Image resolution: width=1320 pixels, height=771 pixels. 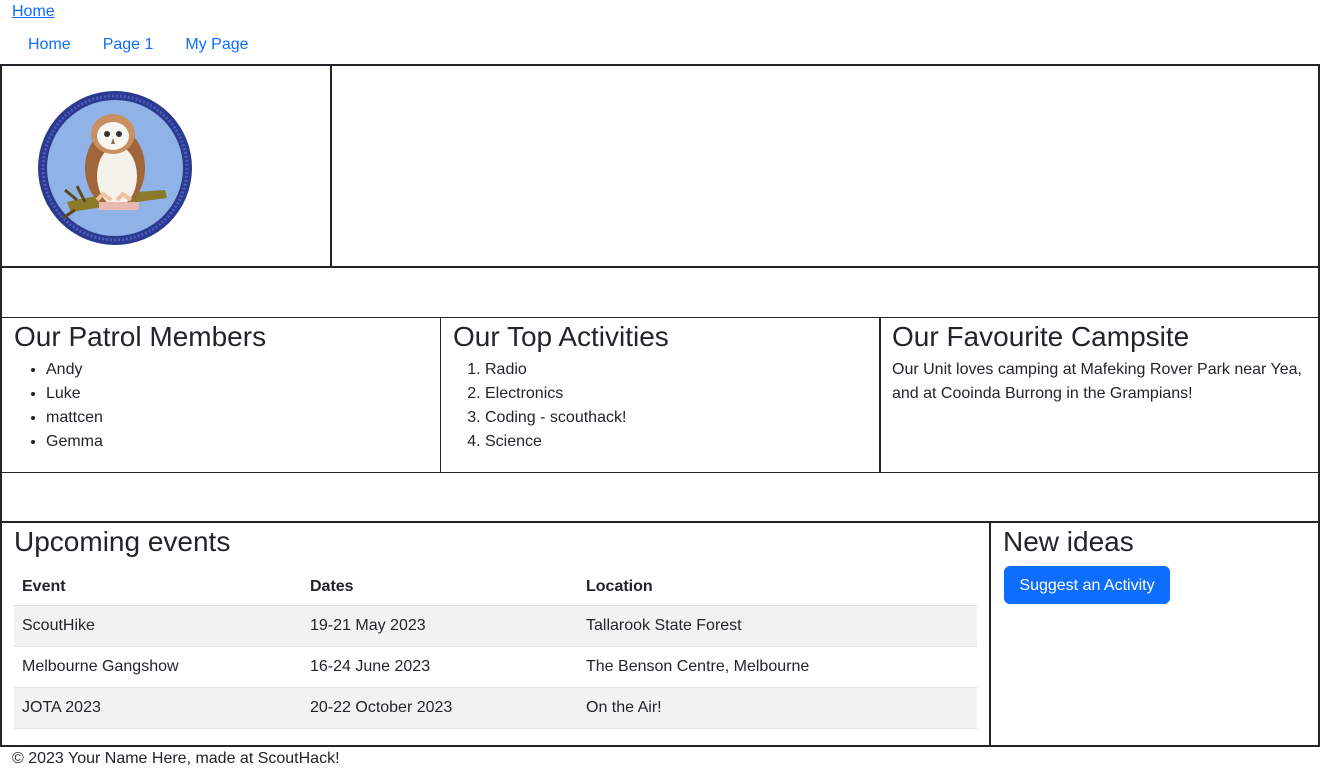 What do you see at coordinates (777, 626) in the screenshot?
I see `event-location: Tallarook State Forest` at bounding box center [777, 626].